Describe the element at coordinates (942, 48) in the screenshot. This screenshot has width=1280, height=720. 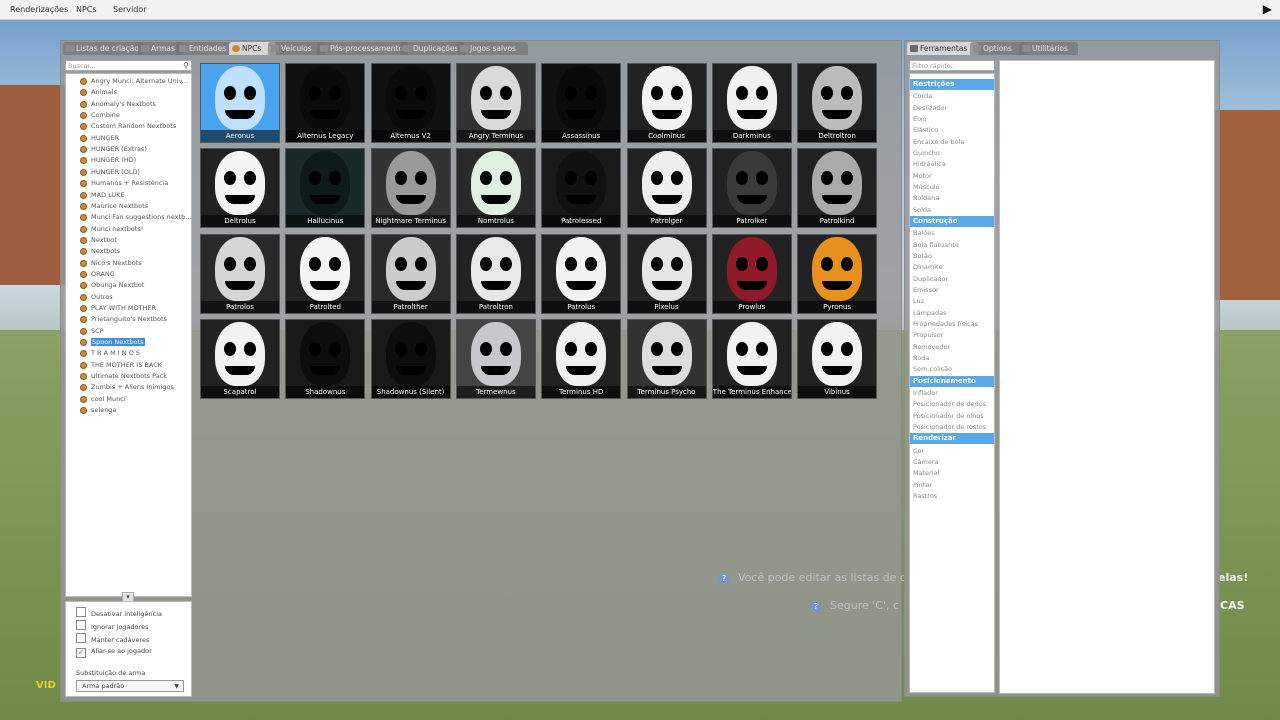
I see `tab-ferramentas: Ferramentas` at that location.